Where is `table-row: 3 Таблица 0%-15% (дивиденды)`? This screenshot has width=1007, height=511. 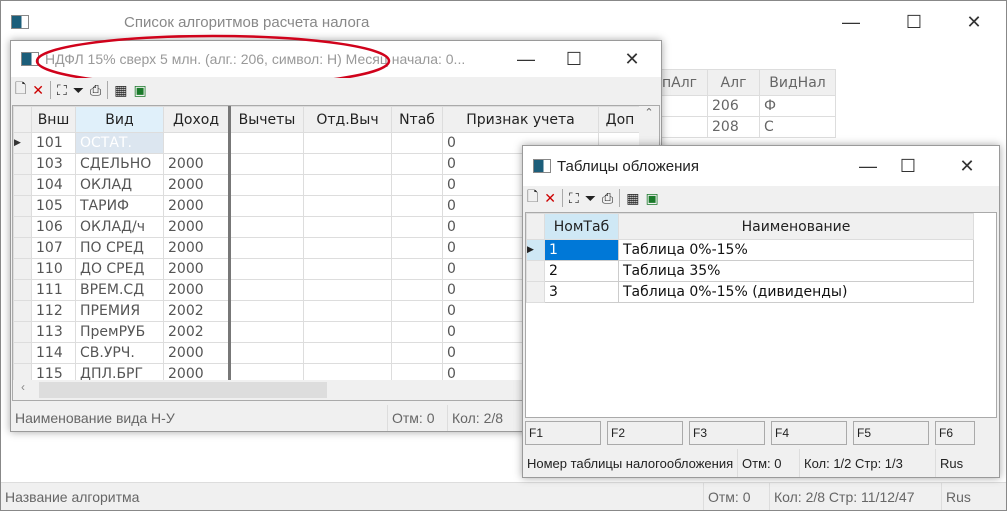 table-row: 3 Таблица 0%-15% (дивиденды) is located at coordinates (750, 292).